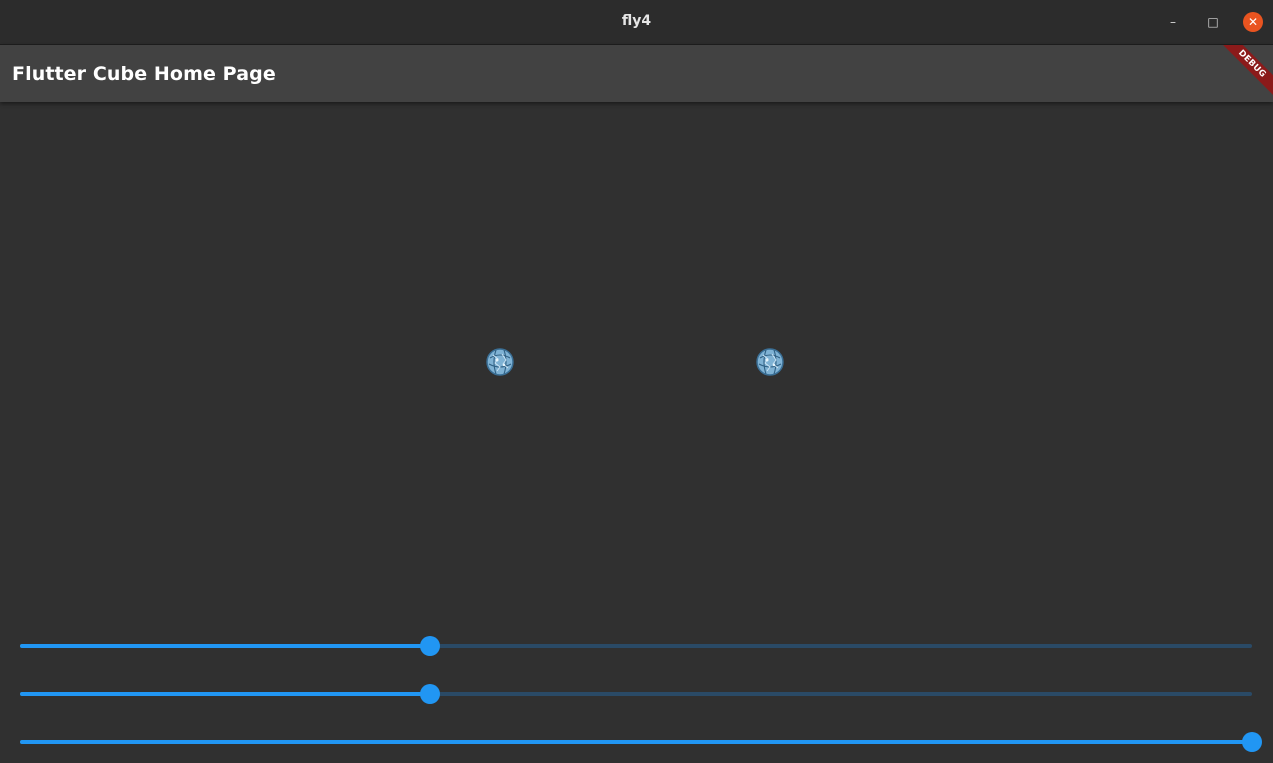 The height and width of the screenshot is (763, 1273). I want to click on maximize-button: □, so click(1213, 22).